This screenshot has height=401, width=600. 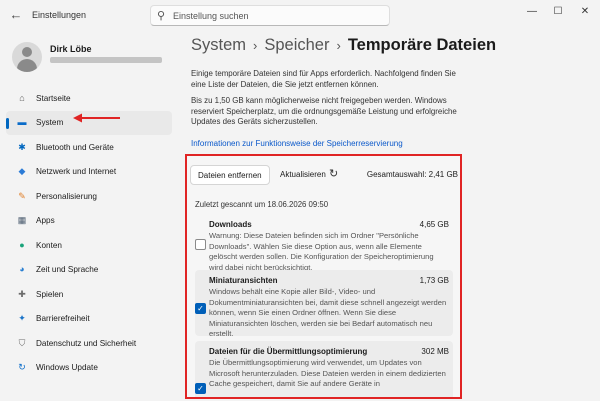 What do you see at coordinates (22, 97) in the screenshot?
I see `home-icon: ⌂` at bounding box center [22, 97].